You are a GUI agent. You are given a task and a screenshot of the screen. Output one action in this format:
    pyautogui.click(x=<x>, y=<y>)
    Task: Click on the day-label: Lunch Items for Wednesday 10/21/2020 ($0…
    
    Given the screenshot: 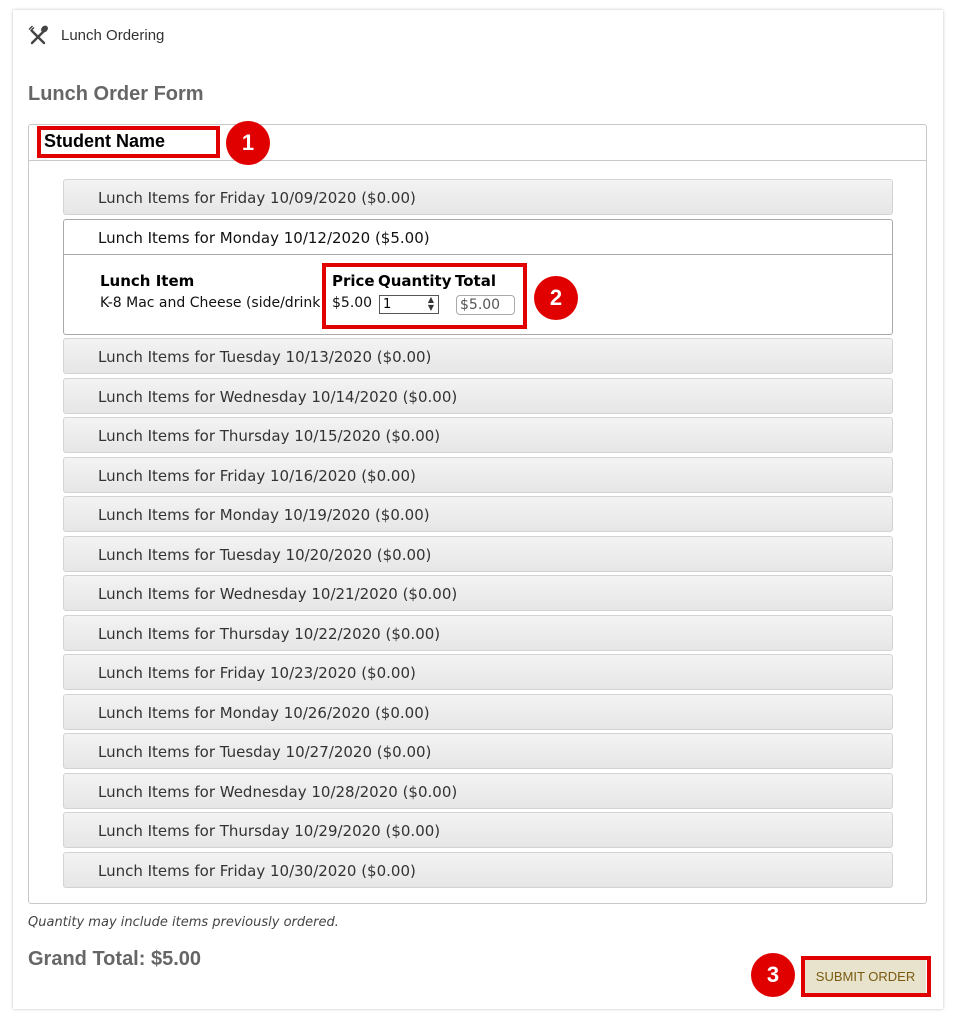 What is the action you would take?
    pyautogui.click(x=278, y=594)
    